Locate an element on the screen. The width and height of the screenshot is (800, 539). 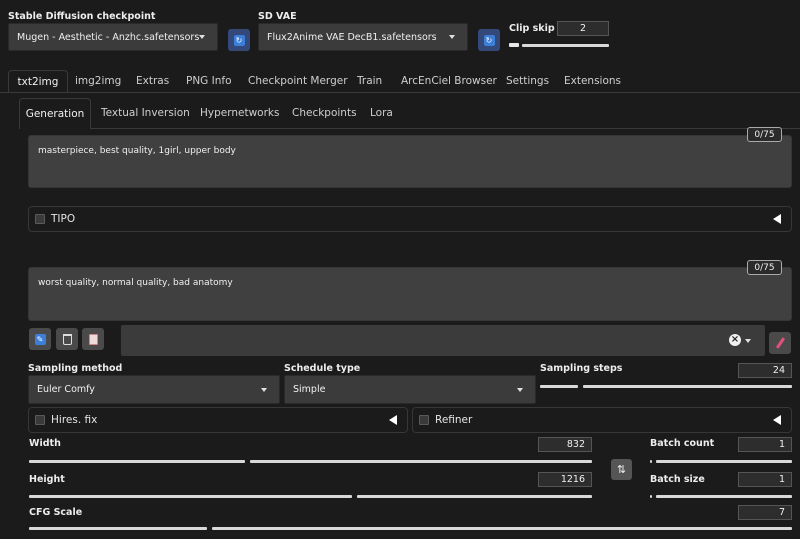
sampling-steps-label: Sampling steps is located at coordinates (581, 368).